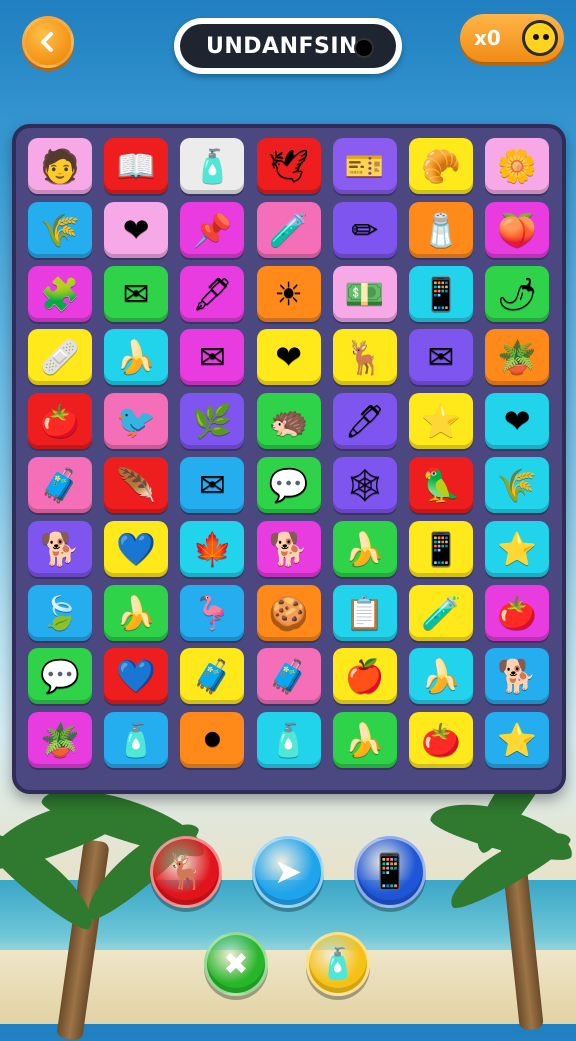 This screenshot has width=576, height=1041. I want to click on tile-icon: 🐕, so click(288, 548).